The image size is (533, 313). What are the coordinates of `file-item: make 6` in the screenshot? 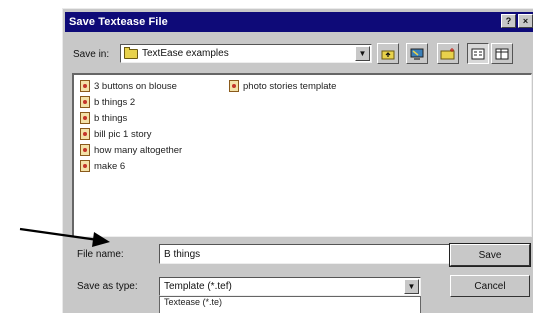 It's located at (102, 166).